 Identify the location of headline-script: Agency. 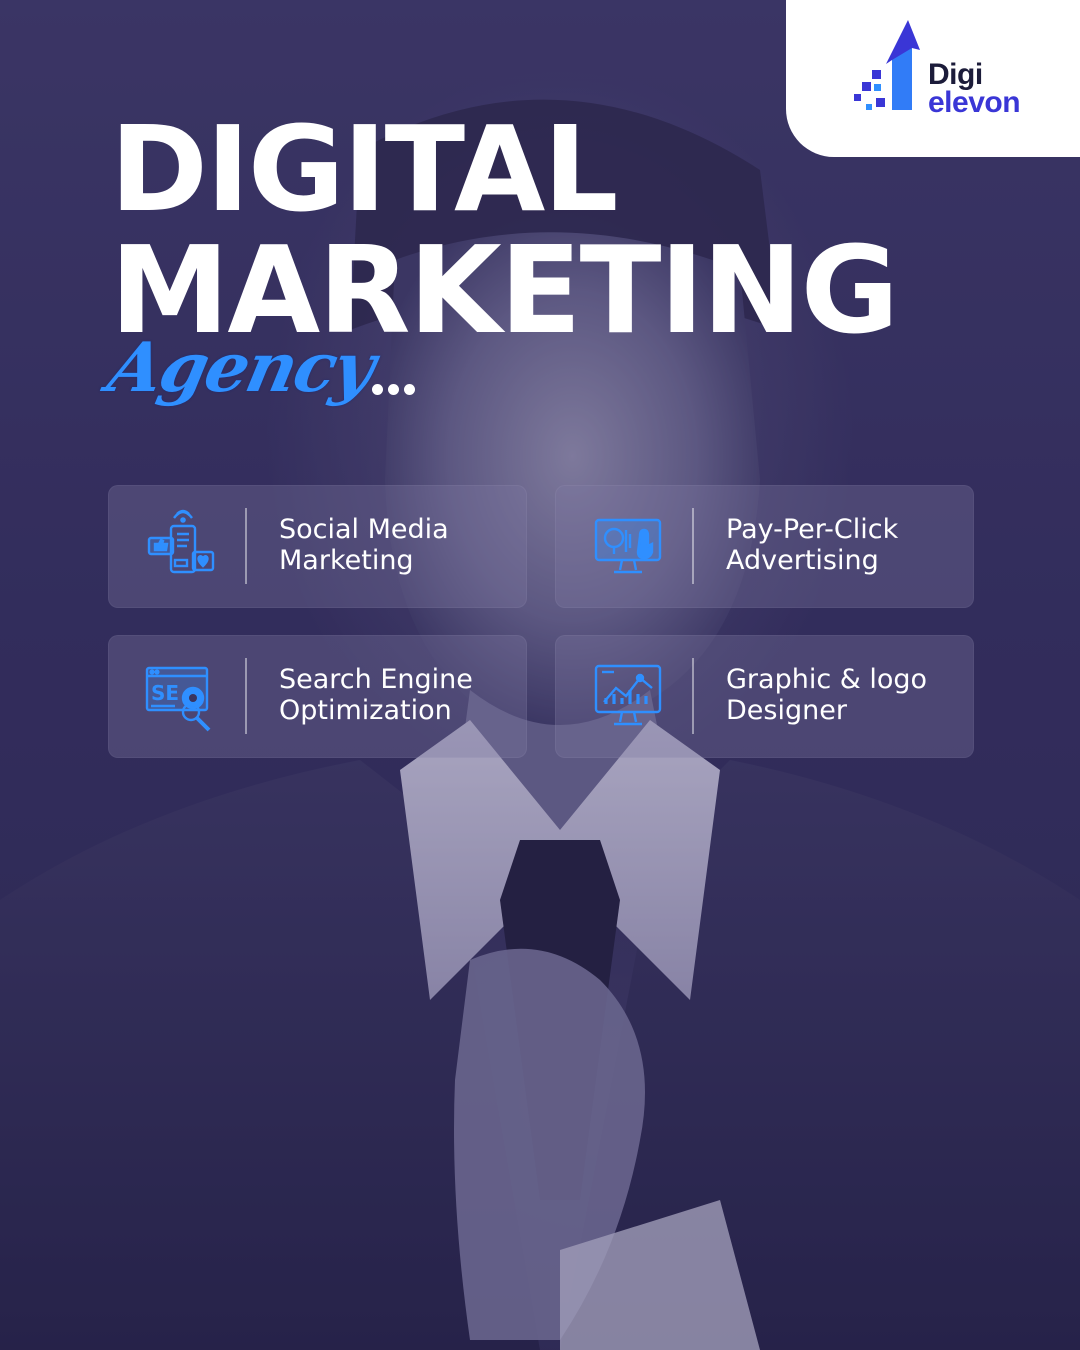
(241, 368).